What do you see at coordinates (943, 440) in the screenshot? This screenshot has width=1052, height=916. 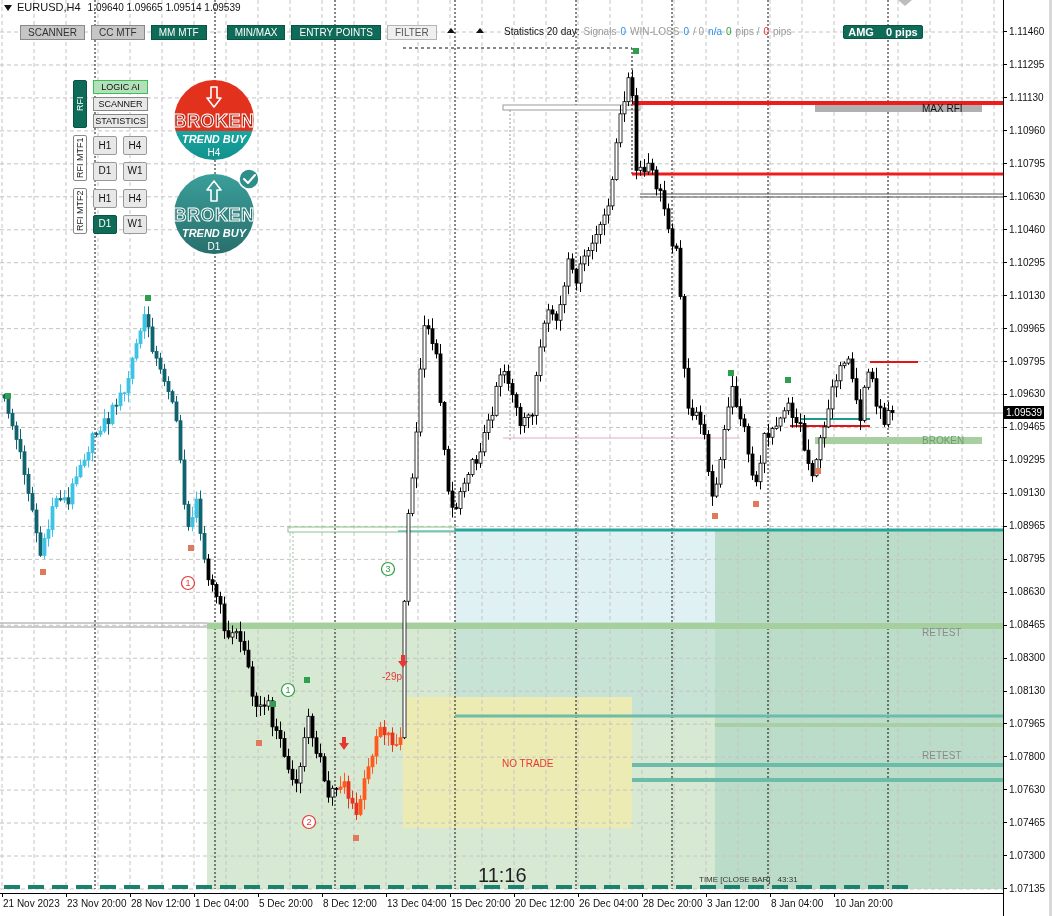 I see `broken-level-label: BROKEN` at bounding box center [943, 440].